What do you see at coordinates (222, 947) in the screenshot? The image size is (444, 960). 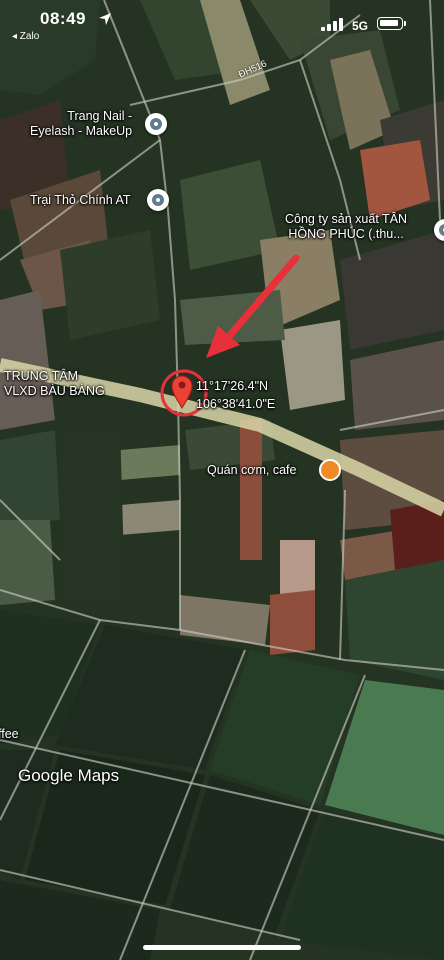 I see `home-indicator` at bounding box center [222, 947].